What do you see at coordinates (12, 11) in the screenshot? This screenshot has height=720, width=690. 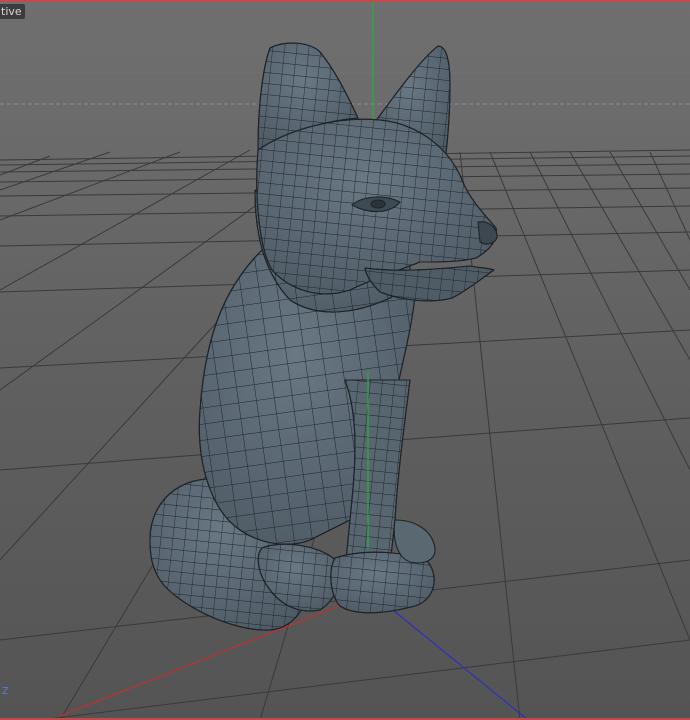 I see `camera-mode-label: tive` at bounding box center [12, 11].